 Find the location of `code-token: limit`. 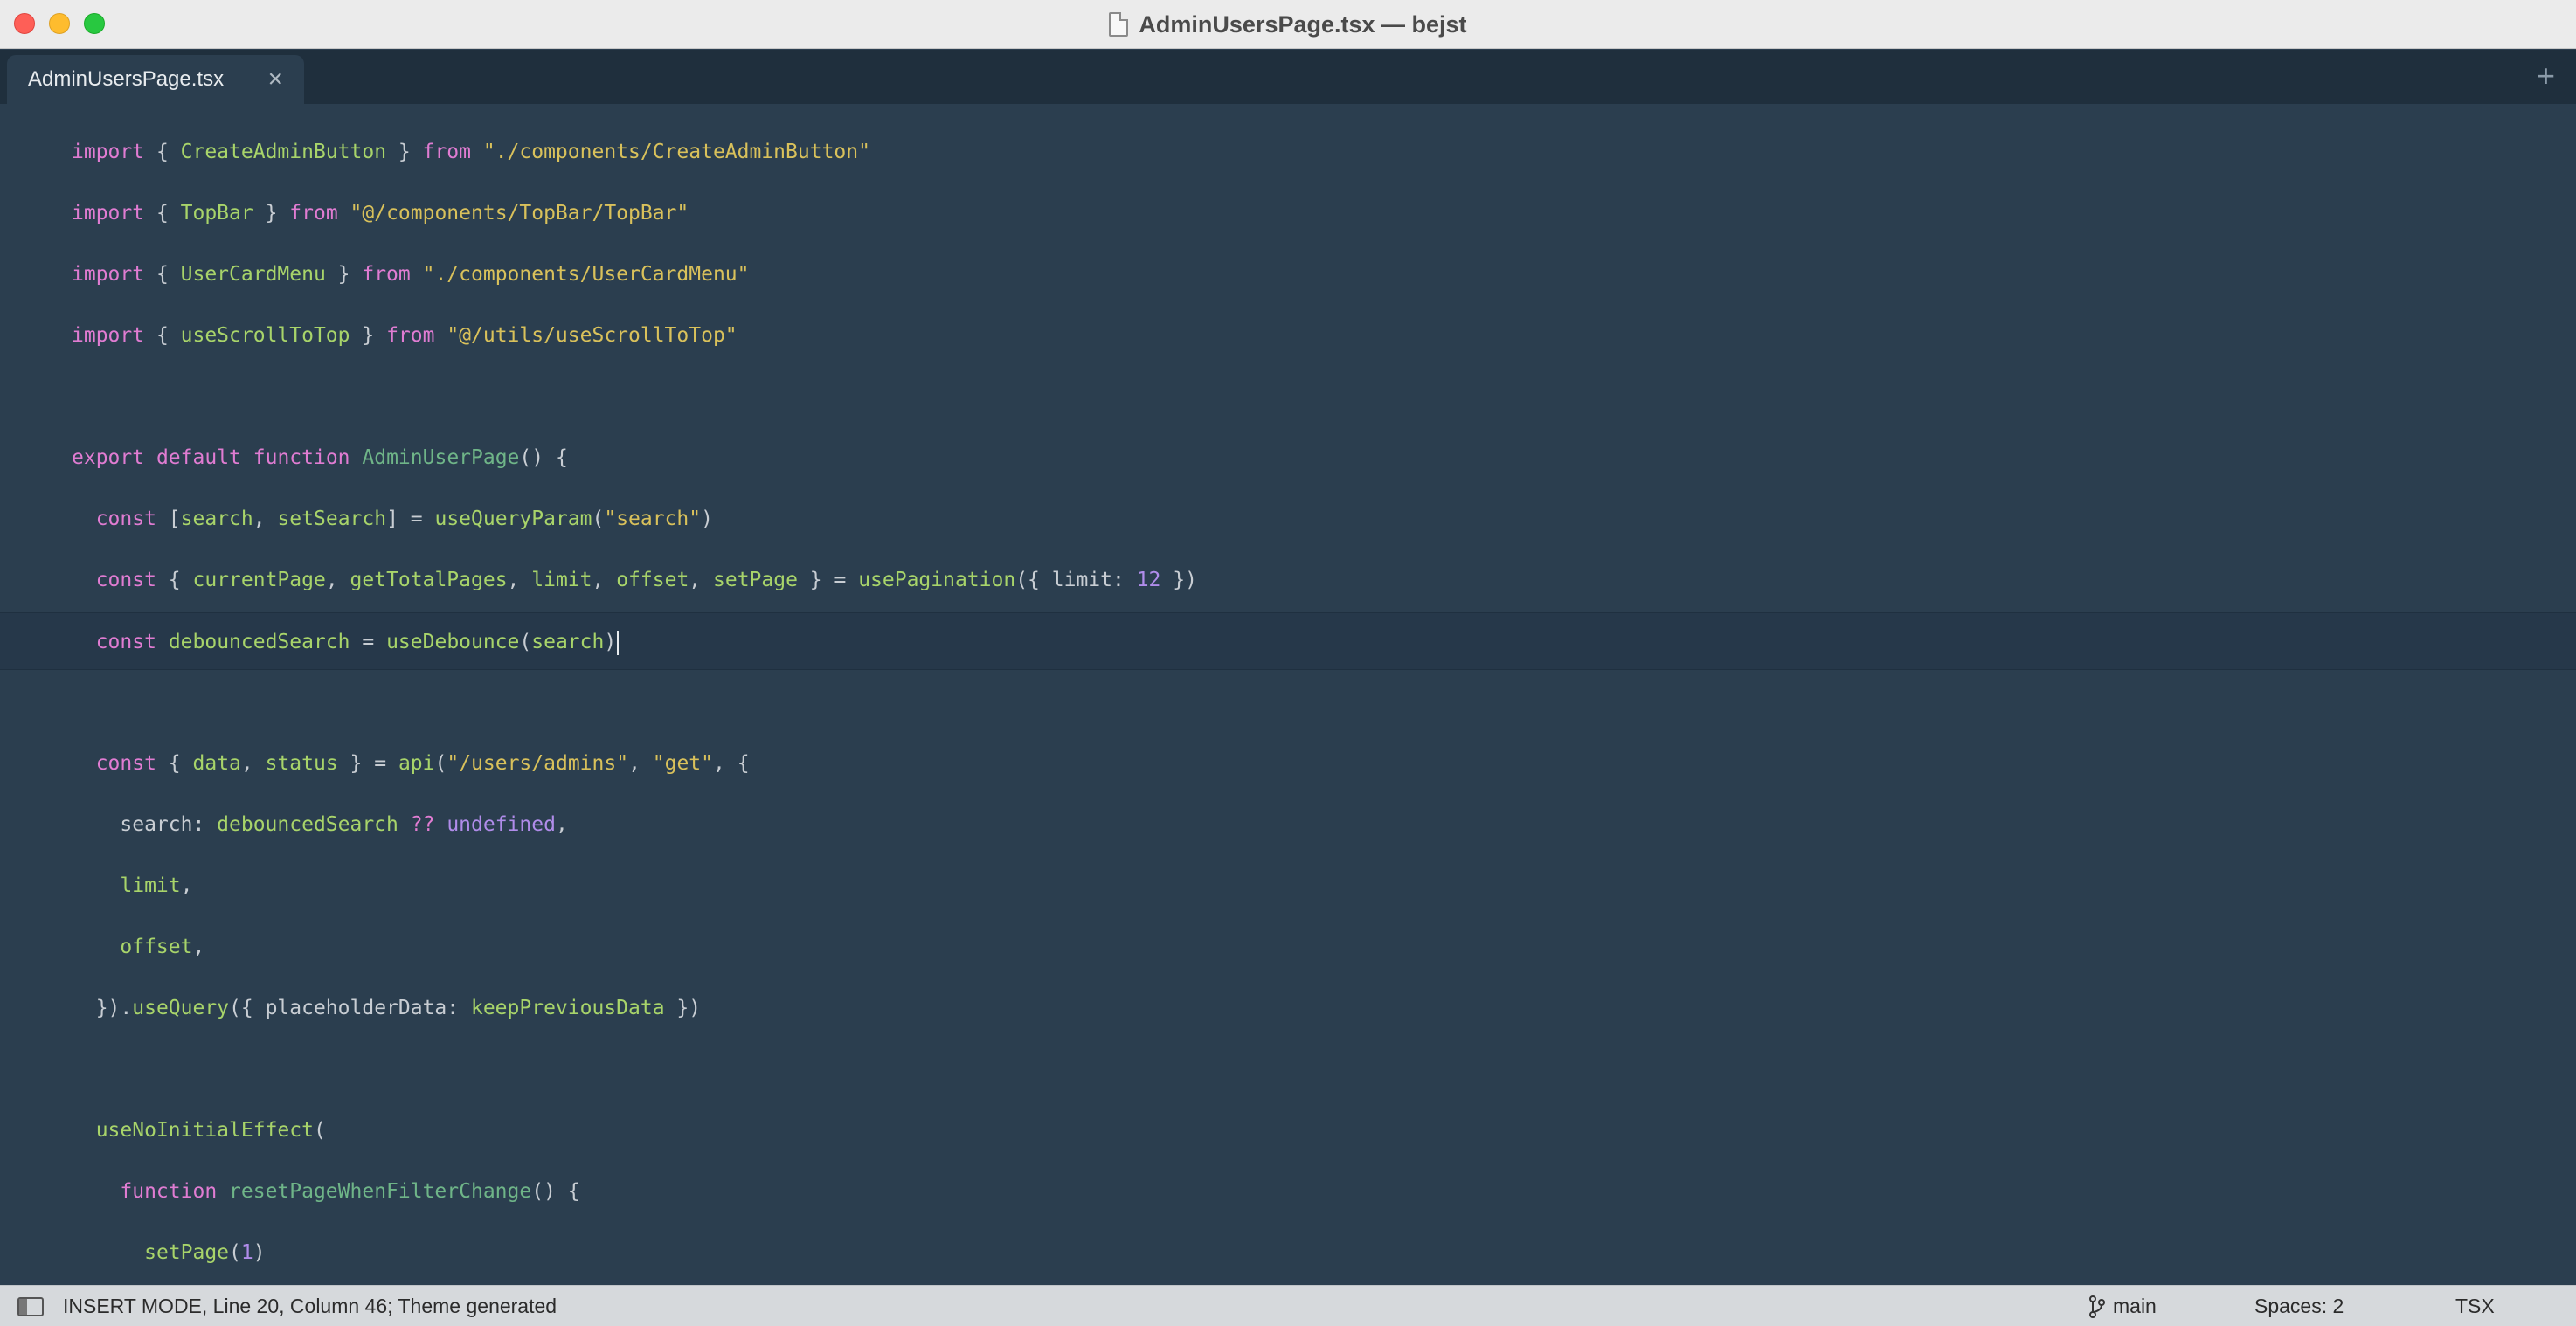

code-token: limit is located at coordinates (150, 885).